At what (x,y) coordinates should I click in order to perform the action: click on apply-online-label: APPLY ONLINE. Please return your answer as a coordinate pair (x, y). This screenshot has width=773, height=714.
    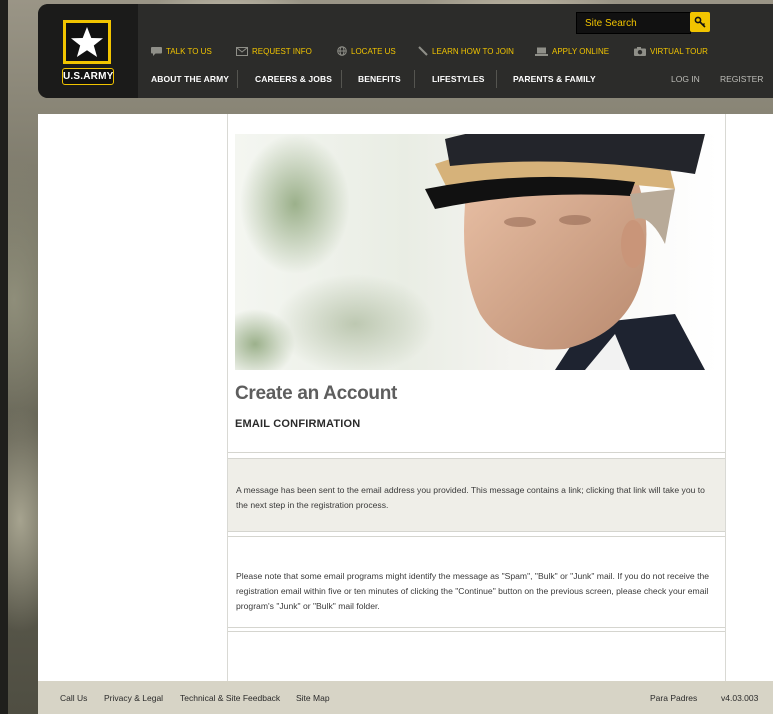
    Looking at the image, I should click on (581, 51).